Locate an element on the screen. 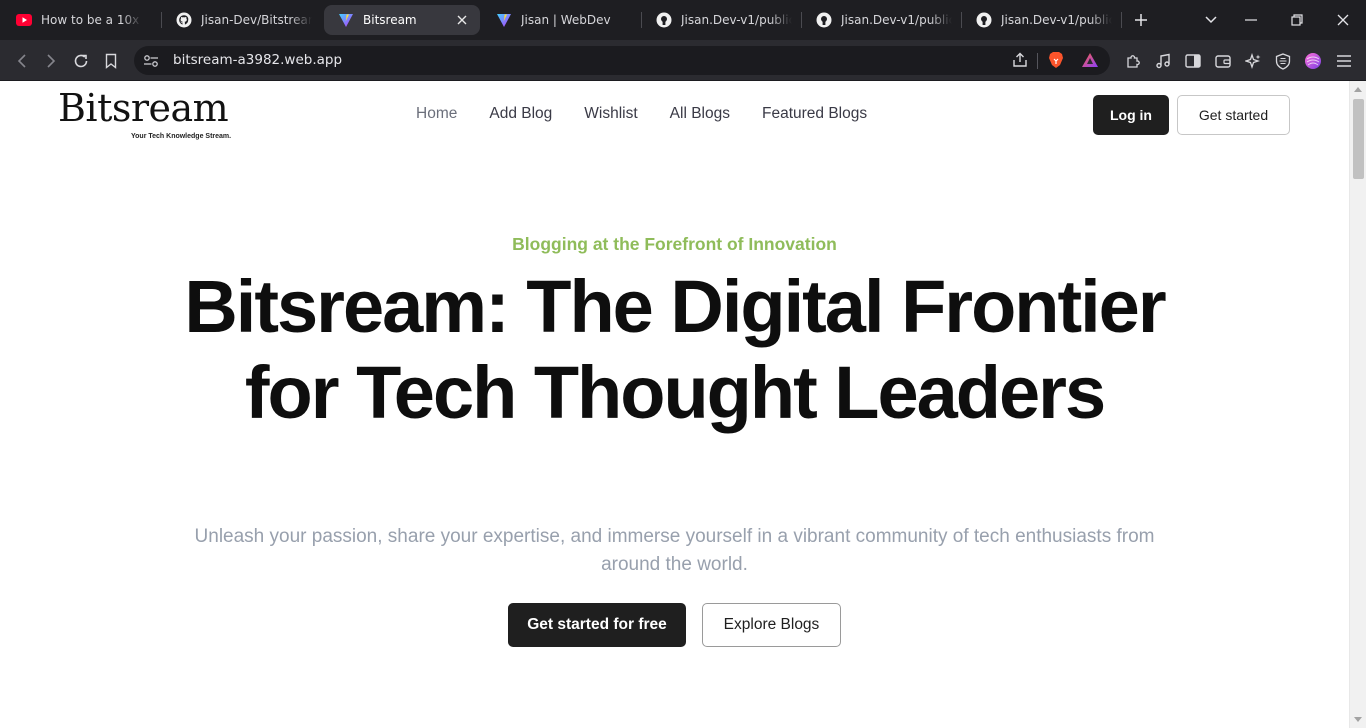 Image resolution: width=1366 pixels, height=728 pixels. login-button: Log in is located at coordinates (1131, 115).